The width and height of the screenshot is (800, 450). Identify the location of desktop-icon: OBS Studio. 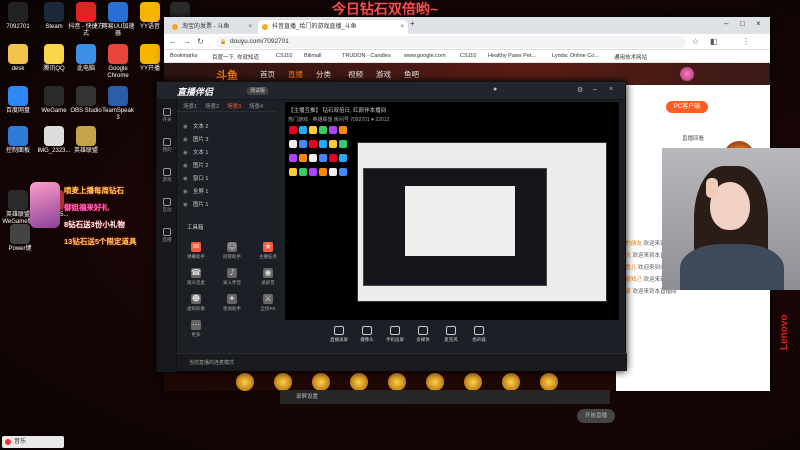
(86, 100).